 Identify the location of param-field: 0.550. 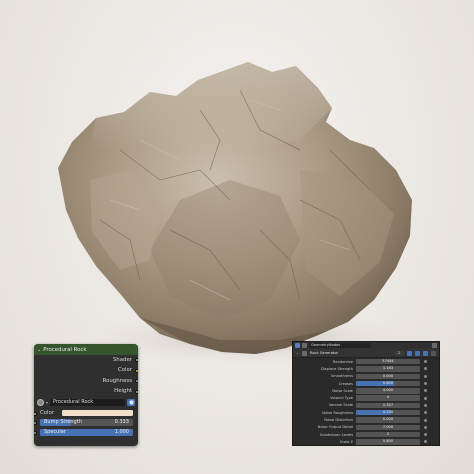
(388, 413).